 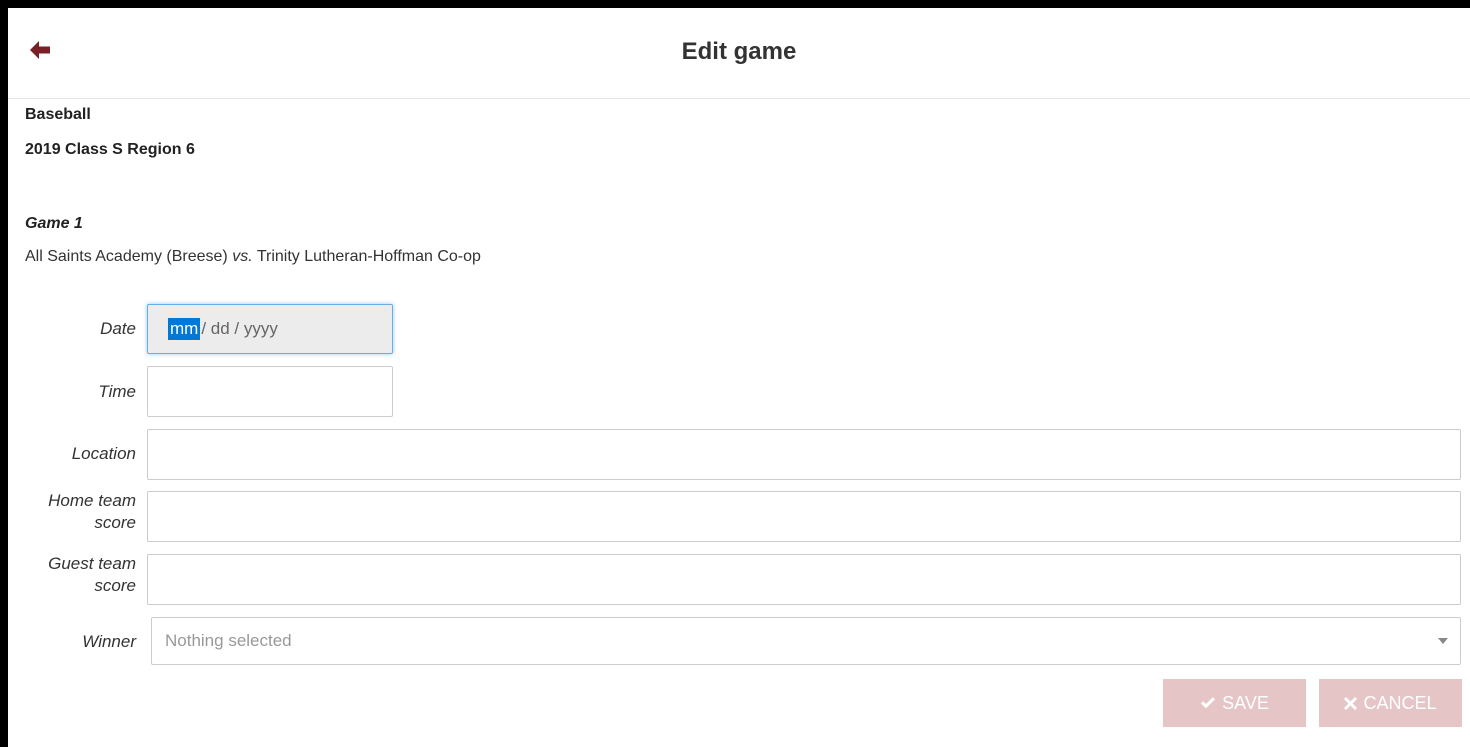 What do you see at coordinates (92, 500) in the screenshot?
I see `home-score-label-line1: Home team` at bounding box center [92, 500].